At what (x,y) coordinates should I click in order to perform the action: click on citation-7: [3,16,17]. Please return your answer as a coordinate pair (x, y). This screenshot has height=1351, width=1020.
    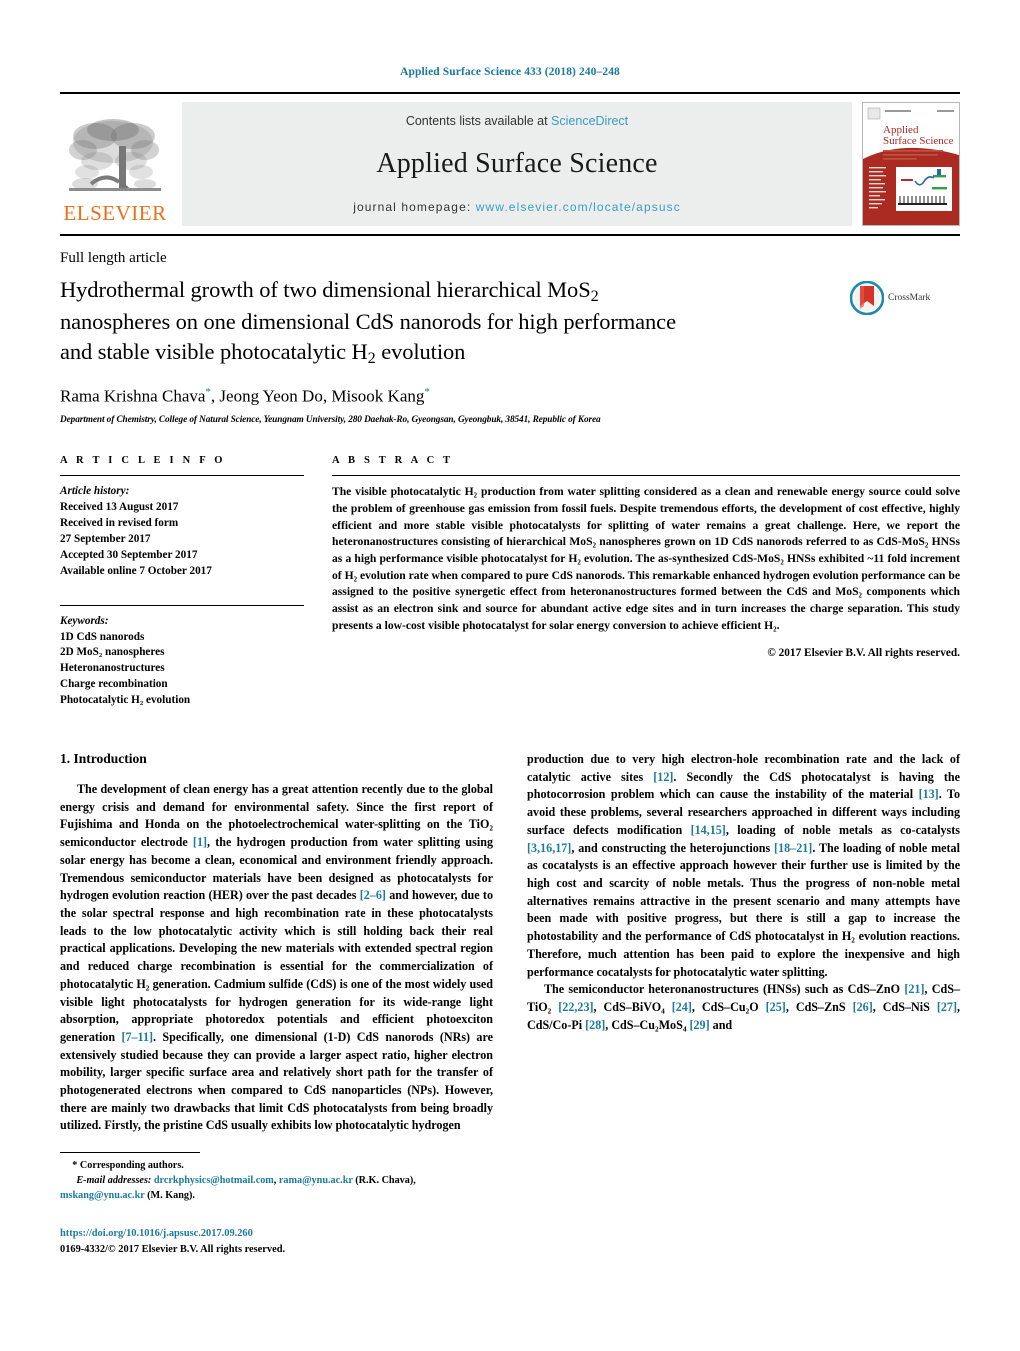
    Looking at the image, I should click on (549, 848).